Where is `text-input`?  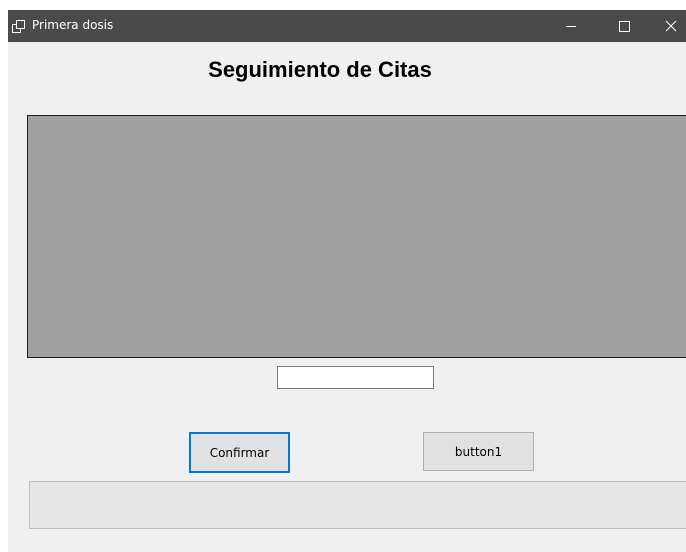
text-input is located at coordinates (355, 377).